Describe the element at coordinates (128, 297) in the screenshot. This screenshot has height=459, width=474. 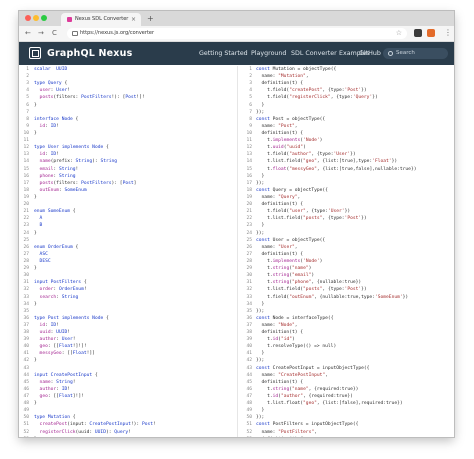
I see `code-line: 33 search: String` at that location.